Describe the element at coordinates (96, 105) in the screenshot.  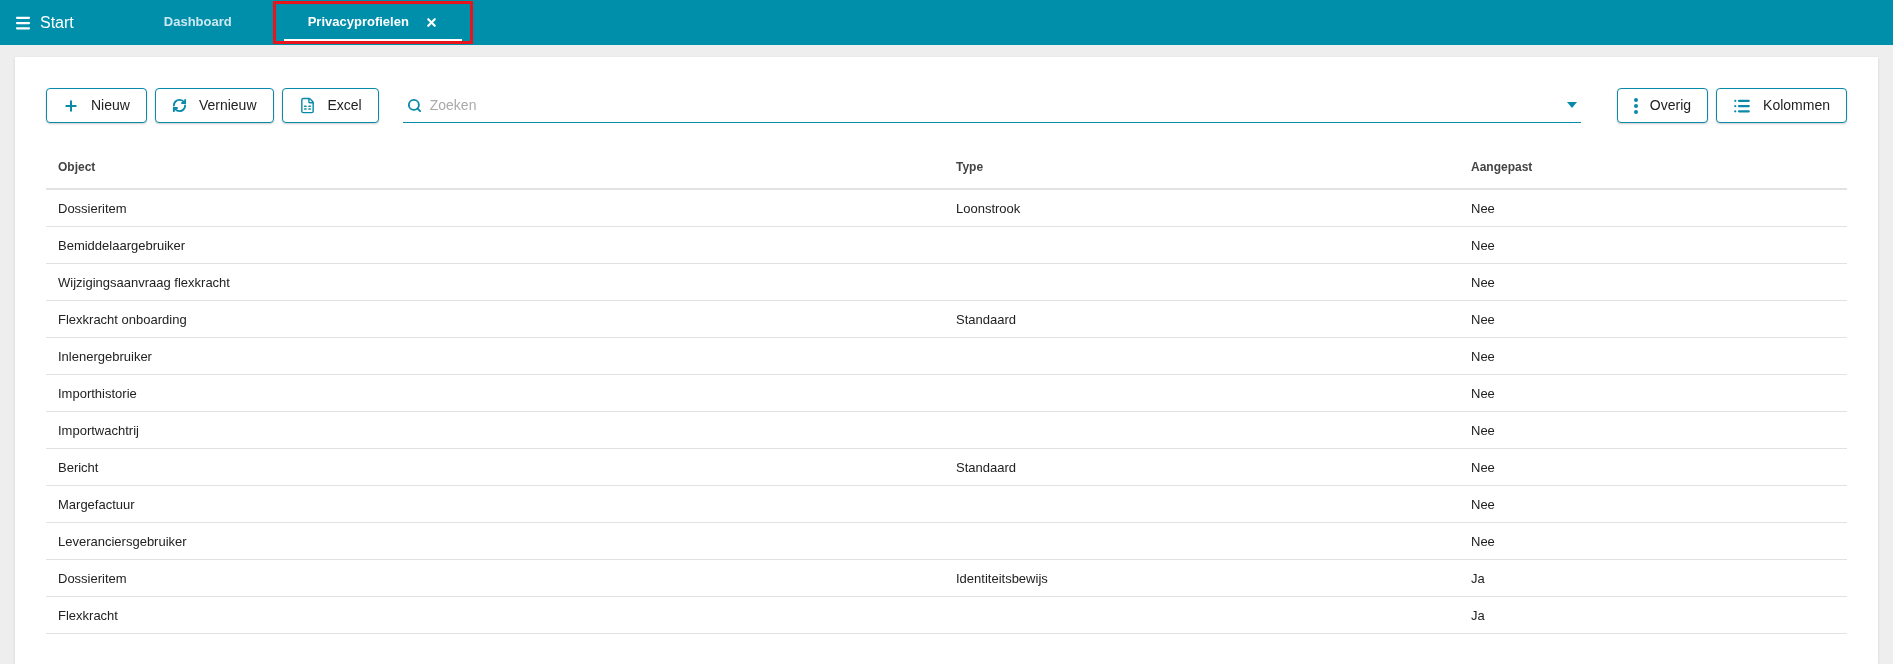
I see `toolbar-button: Nieuw` at that location.